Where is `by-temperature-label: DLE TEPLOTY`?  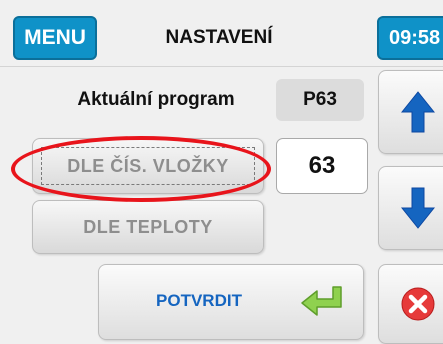
by-temperature-label: DLE TEPLOTY is located at coordinates (148, 226).